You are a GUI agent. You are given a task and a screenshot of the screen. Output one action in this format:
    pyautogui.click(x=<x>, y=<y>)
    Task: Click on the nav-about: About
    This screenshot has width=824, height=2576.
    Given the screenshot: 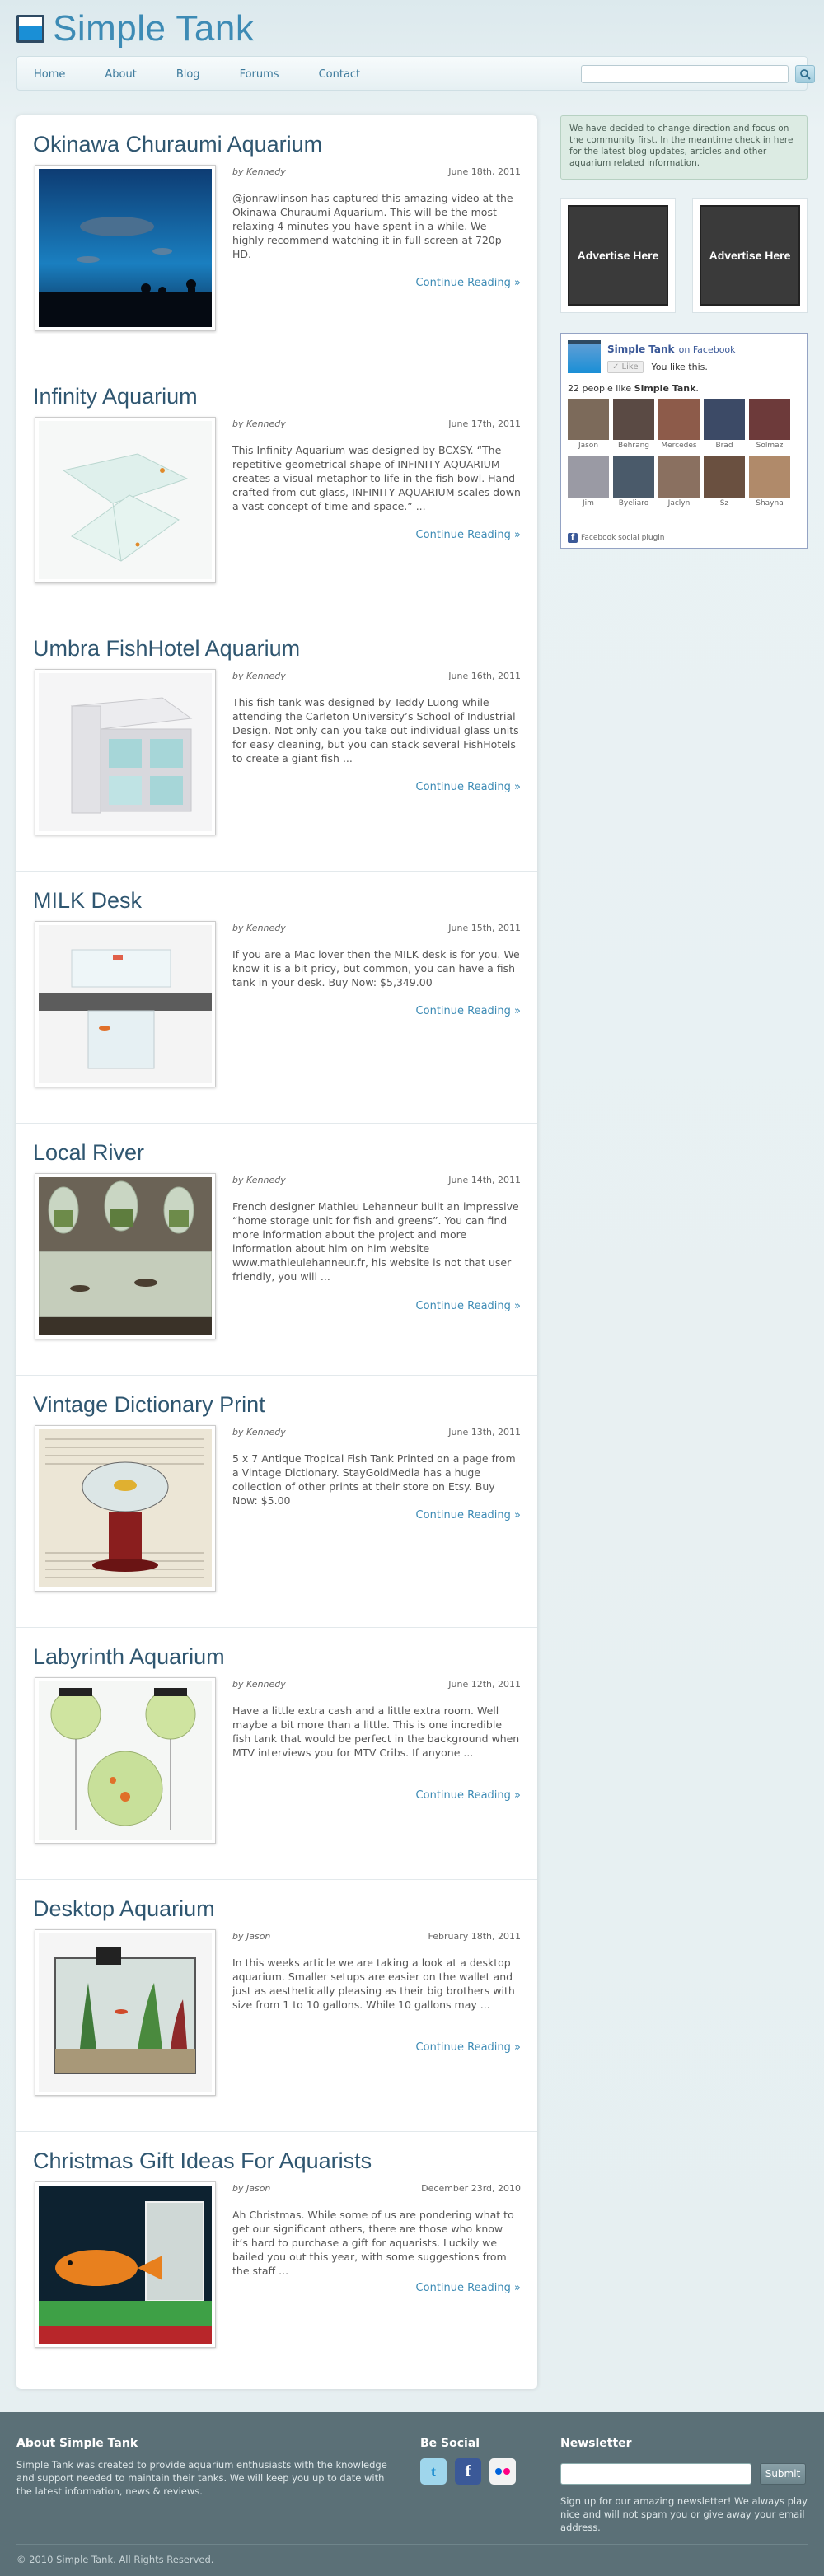 What is the action you would take?
    pyautogui.click(x=120, y=74)
    